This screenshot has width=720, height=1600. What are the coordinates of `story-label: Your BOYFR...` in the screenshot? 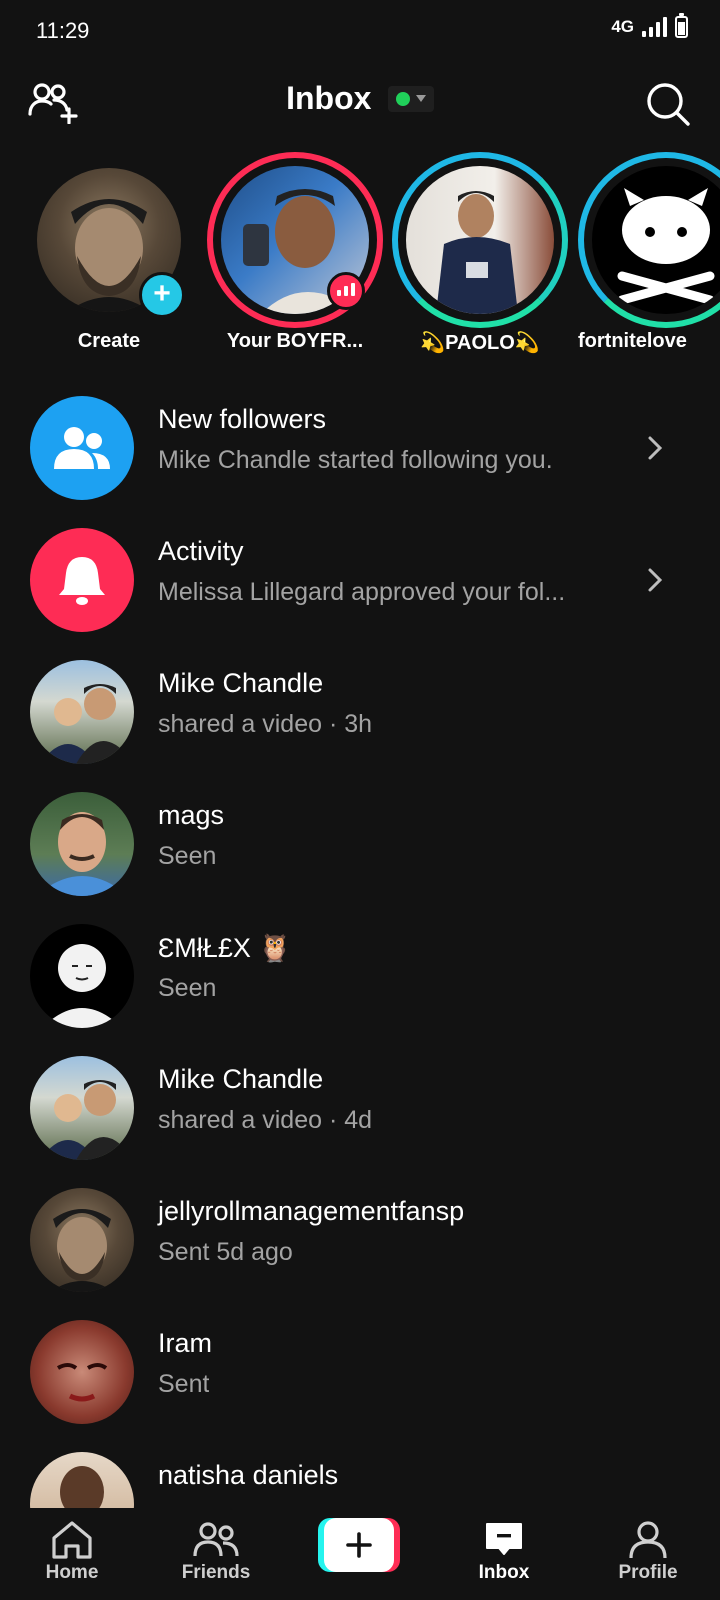 It's located at (295, 341).